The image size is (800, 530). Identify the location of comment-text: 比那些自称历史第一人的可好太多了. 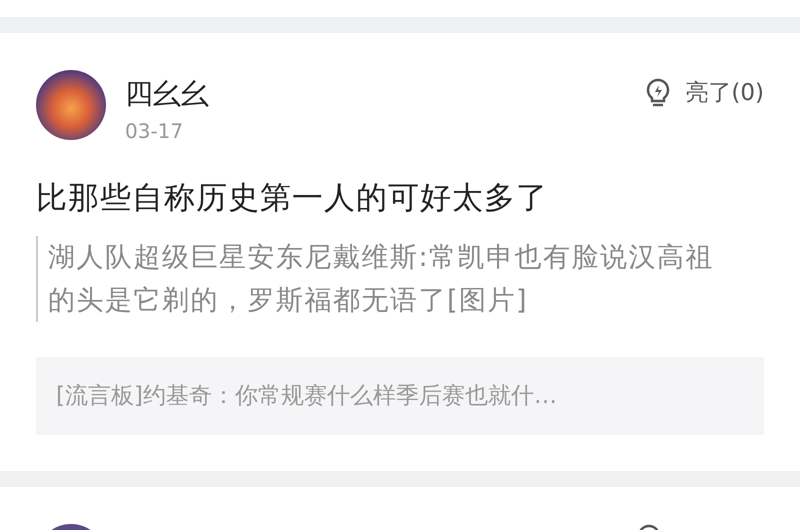
(292, 198).